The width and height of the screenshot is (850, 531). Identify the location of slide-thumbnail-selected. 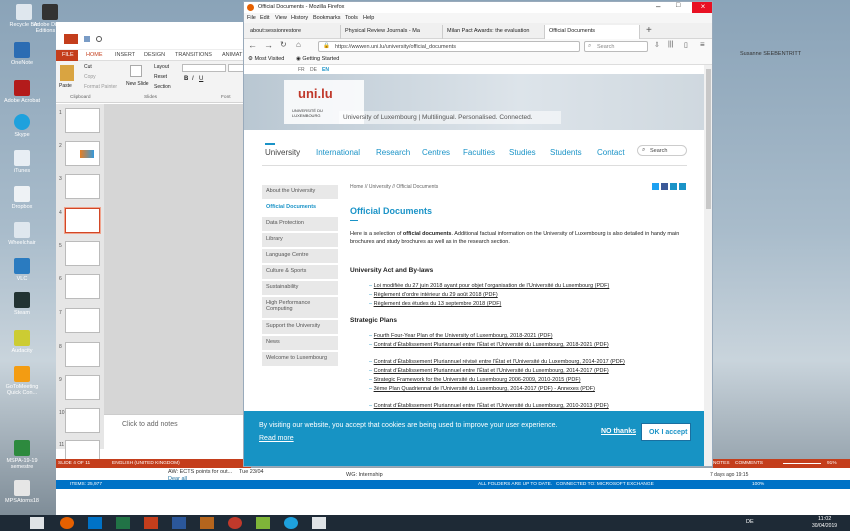
(82, 220).